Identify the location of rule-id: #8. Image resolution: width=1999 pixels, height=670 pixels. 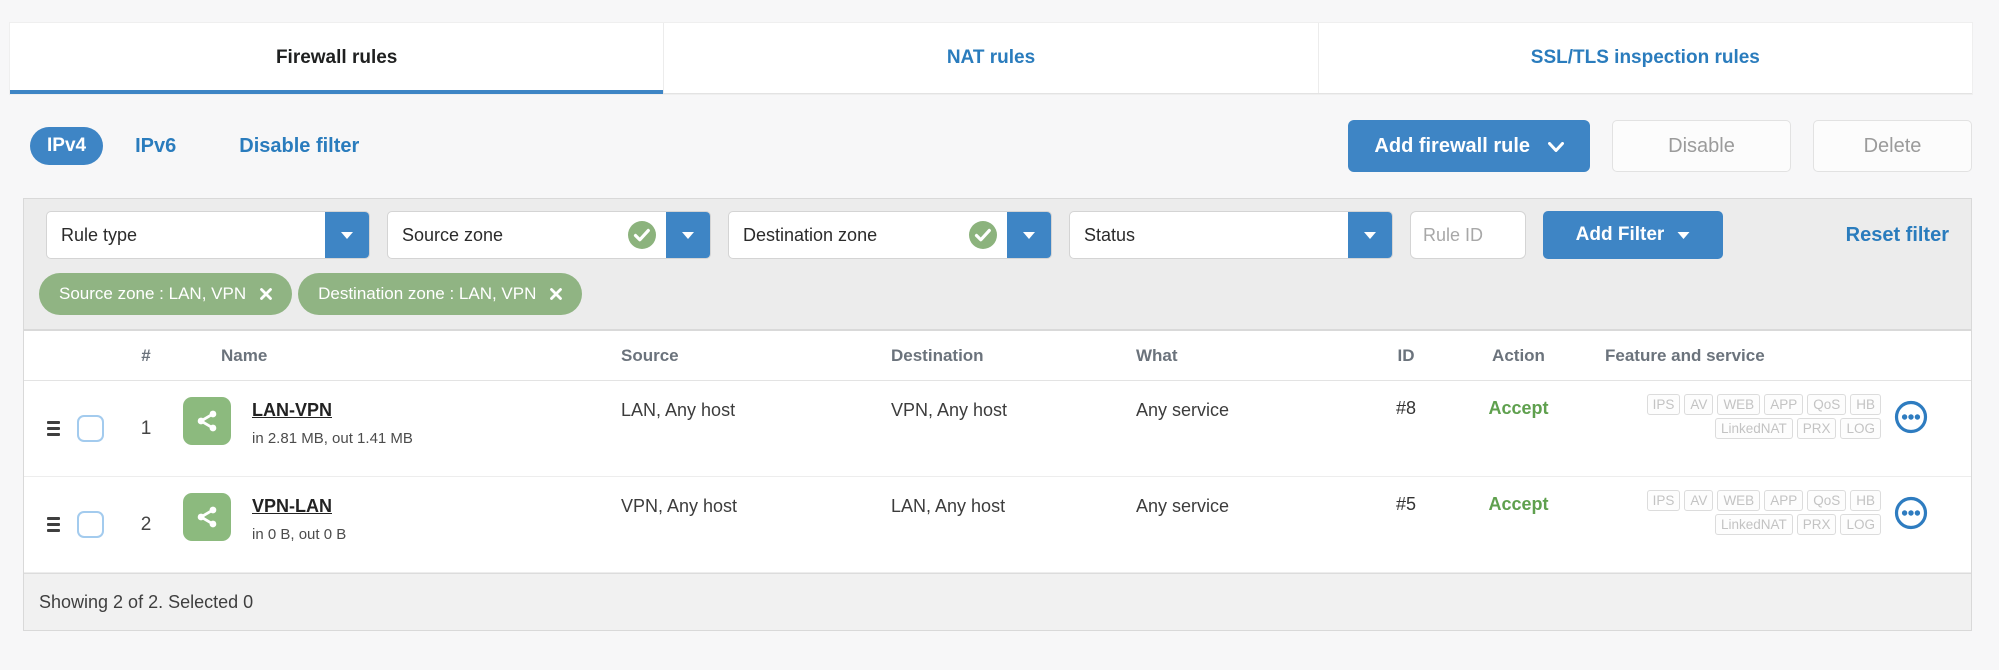
(1406, 408).